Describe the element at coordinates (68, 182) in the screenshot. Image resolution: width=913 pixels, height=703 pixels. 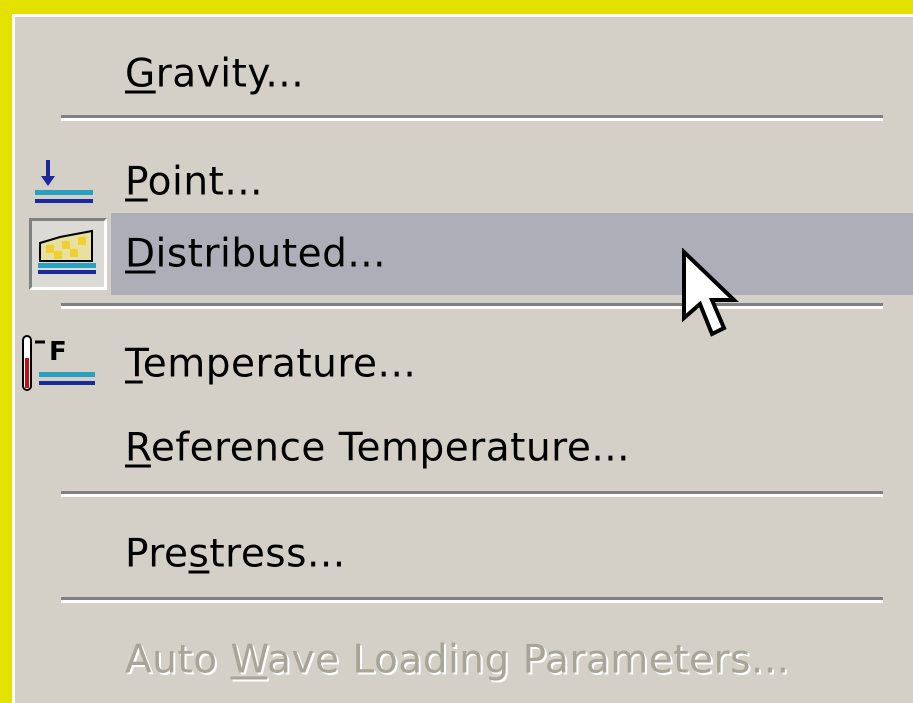
I see `point-load-icon` at that location.